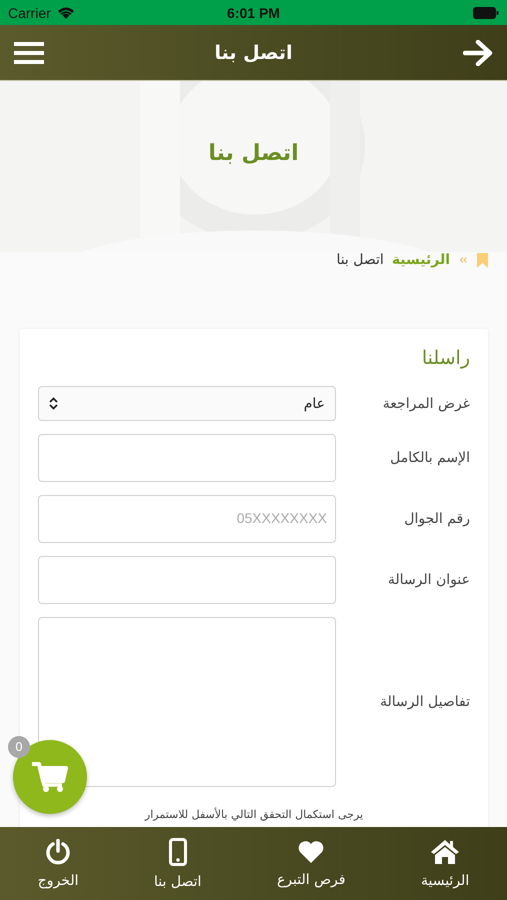  I want to click on back-button, so click(478, 53).